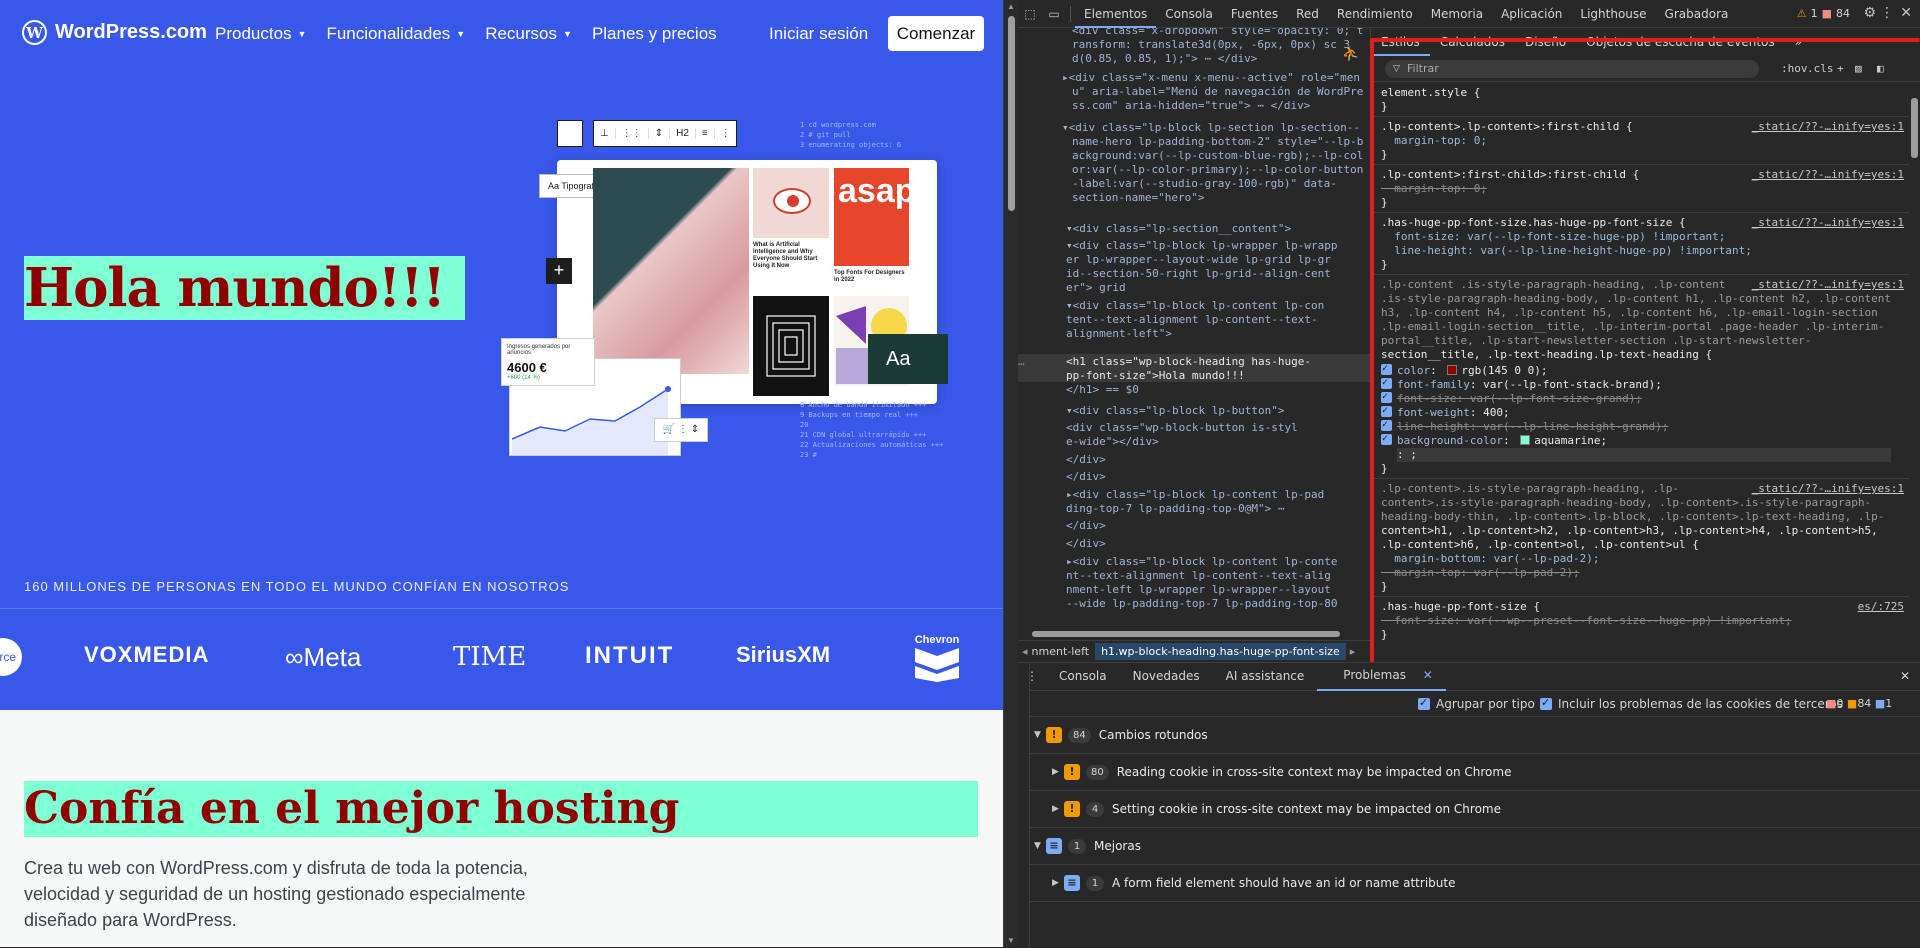 The height and width of the screenshot is (948, 1920). Describe the element at coordinates (1641, 93) in the screenshot. I see `rule-selector: element.style {` at that location.